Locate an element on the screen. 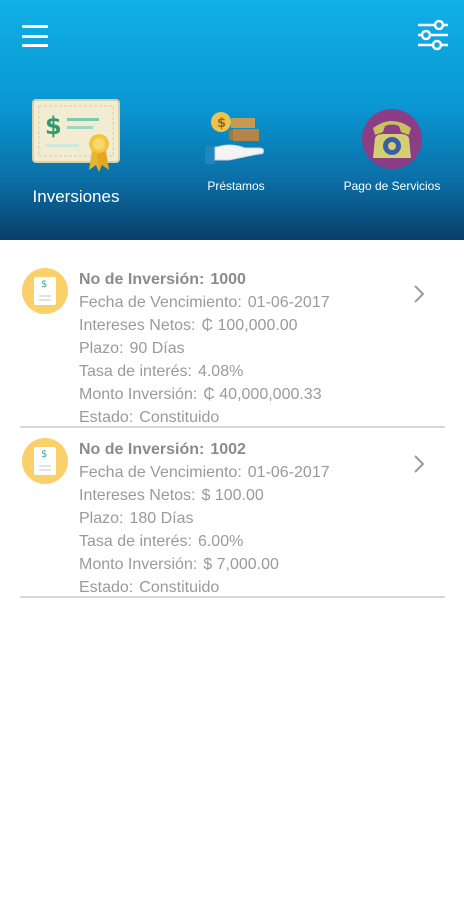 Image resolution: width=464 pixels, height=900 pixels. certificate-icon: $ is located at coordinates (76, 135).